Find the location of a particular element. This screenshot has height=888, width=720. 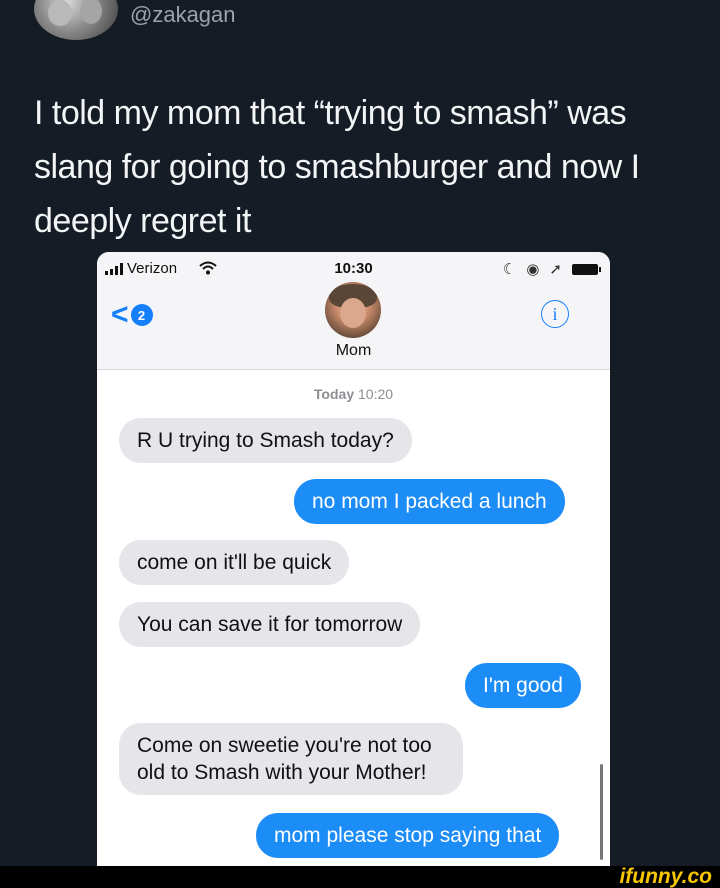

info-button: i is located at coordinates (555, 314).